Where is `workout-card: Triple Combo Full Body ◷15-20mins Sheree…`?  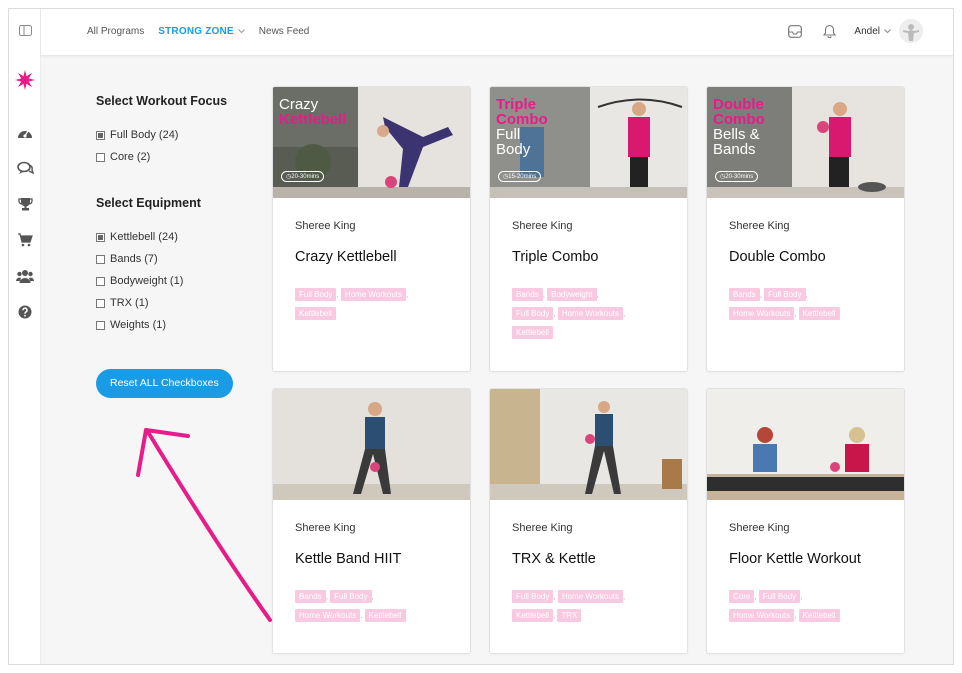
workout-card: Triple Combo Full Body ◷15-20mins Sheree… is located at coordinates (588, 229).